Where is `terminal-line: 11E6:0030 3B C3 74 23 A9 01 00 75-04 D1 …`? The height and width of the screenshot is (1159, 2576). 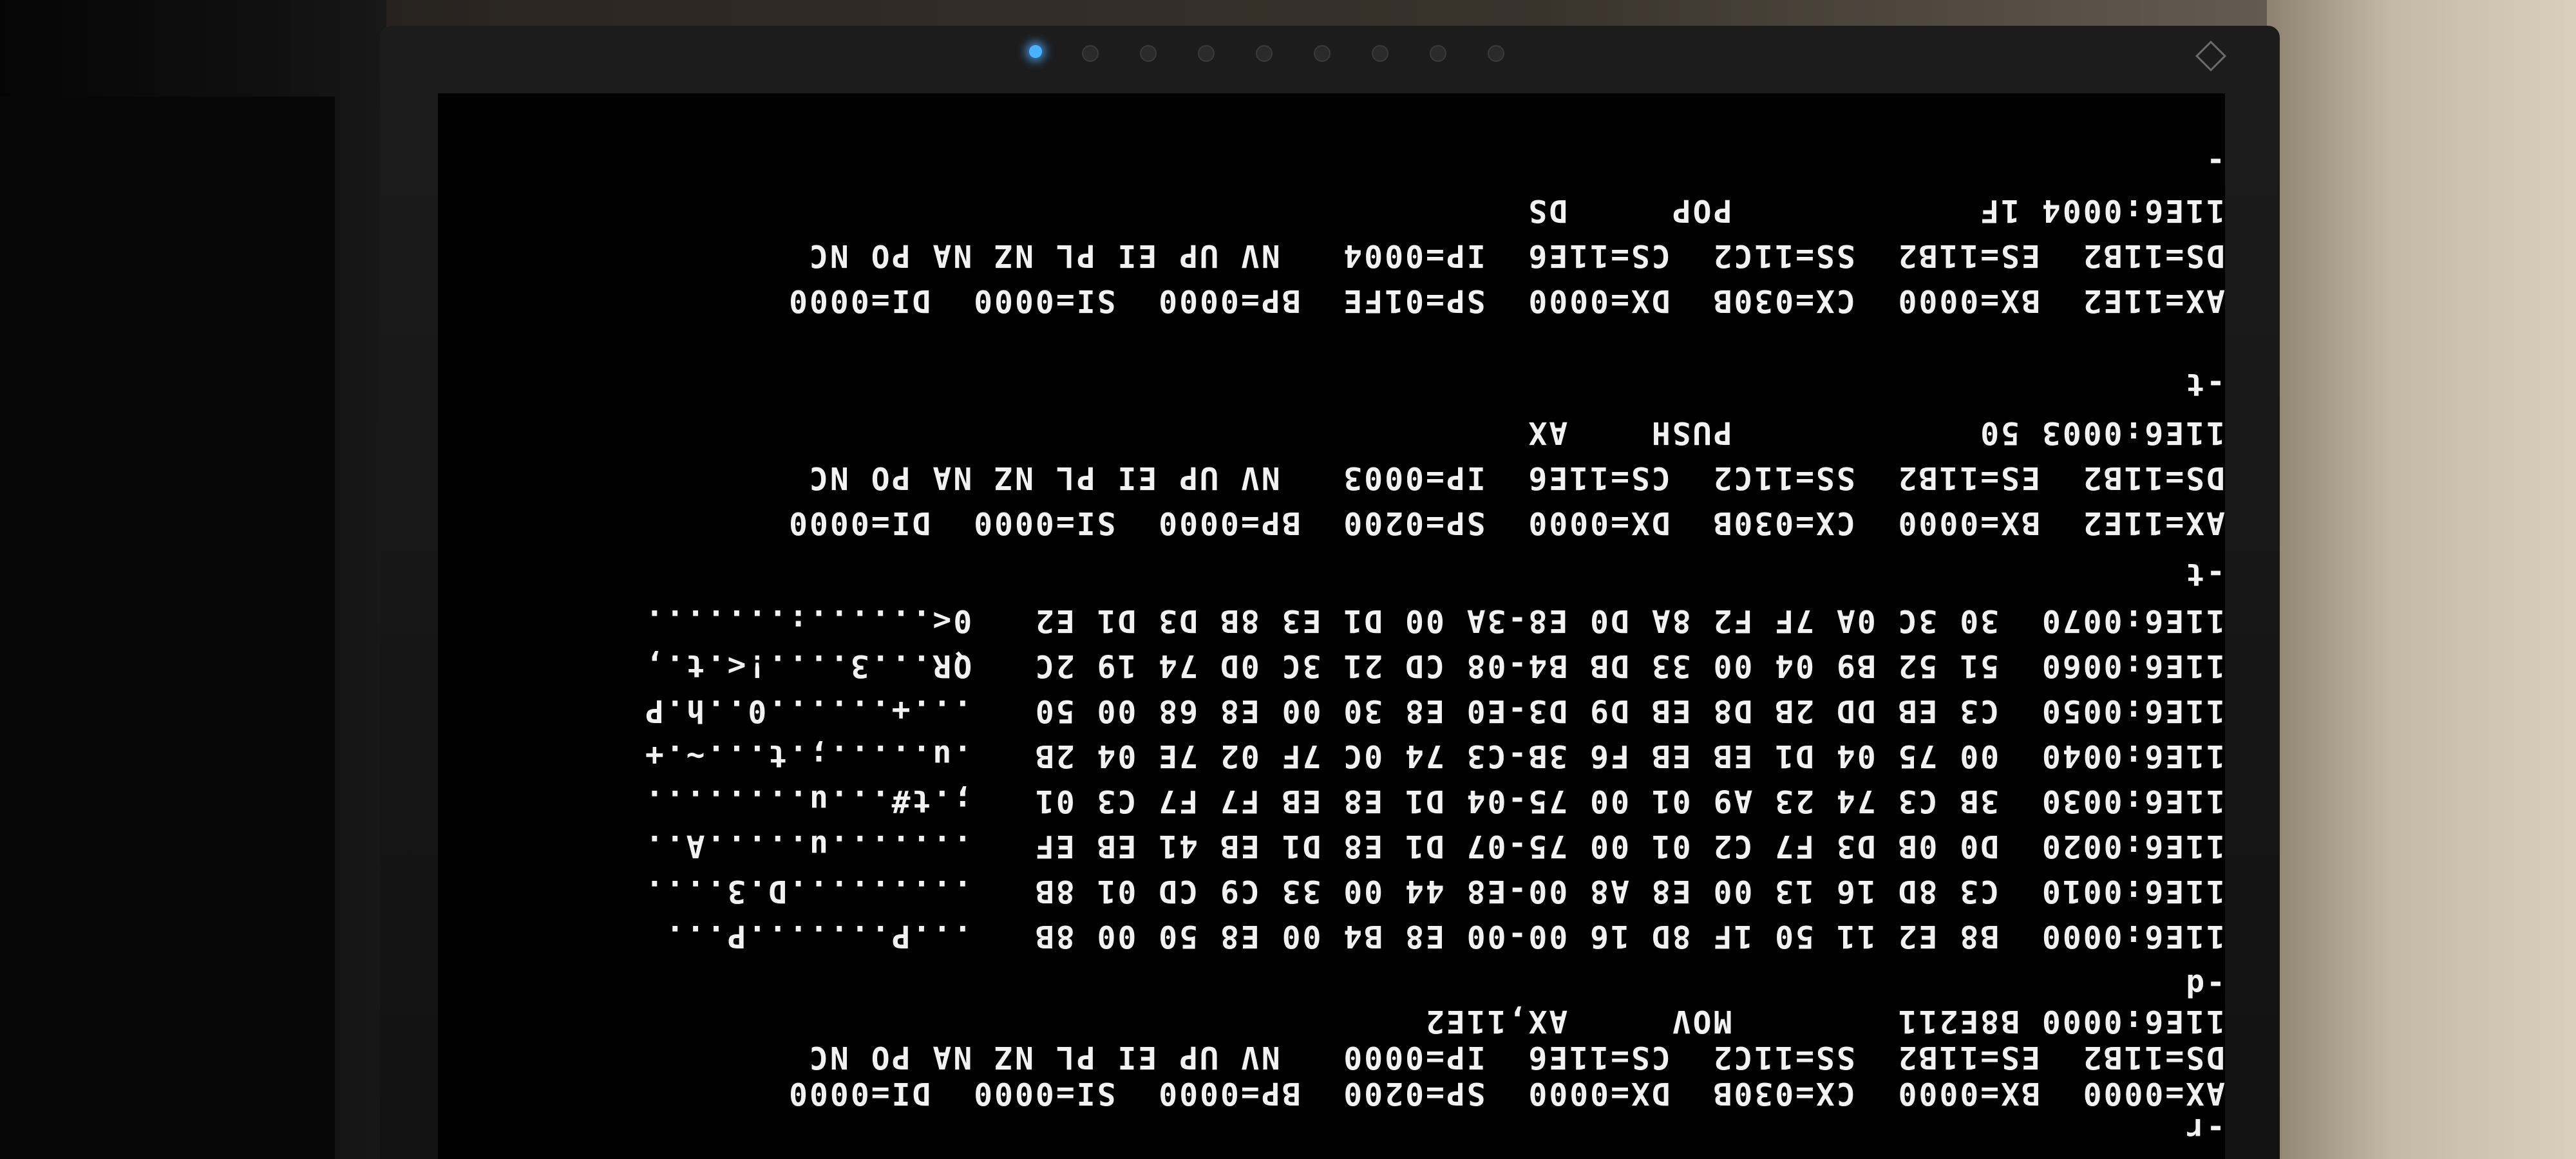
terminal-line: 11E6:0030 3B C3 74 23 A9 01 00 75-04 D1 … is located at coordinates (1434, 801).